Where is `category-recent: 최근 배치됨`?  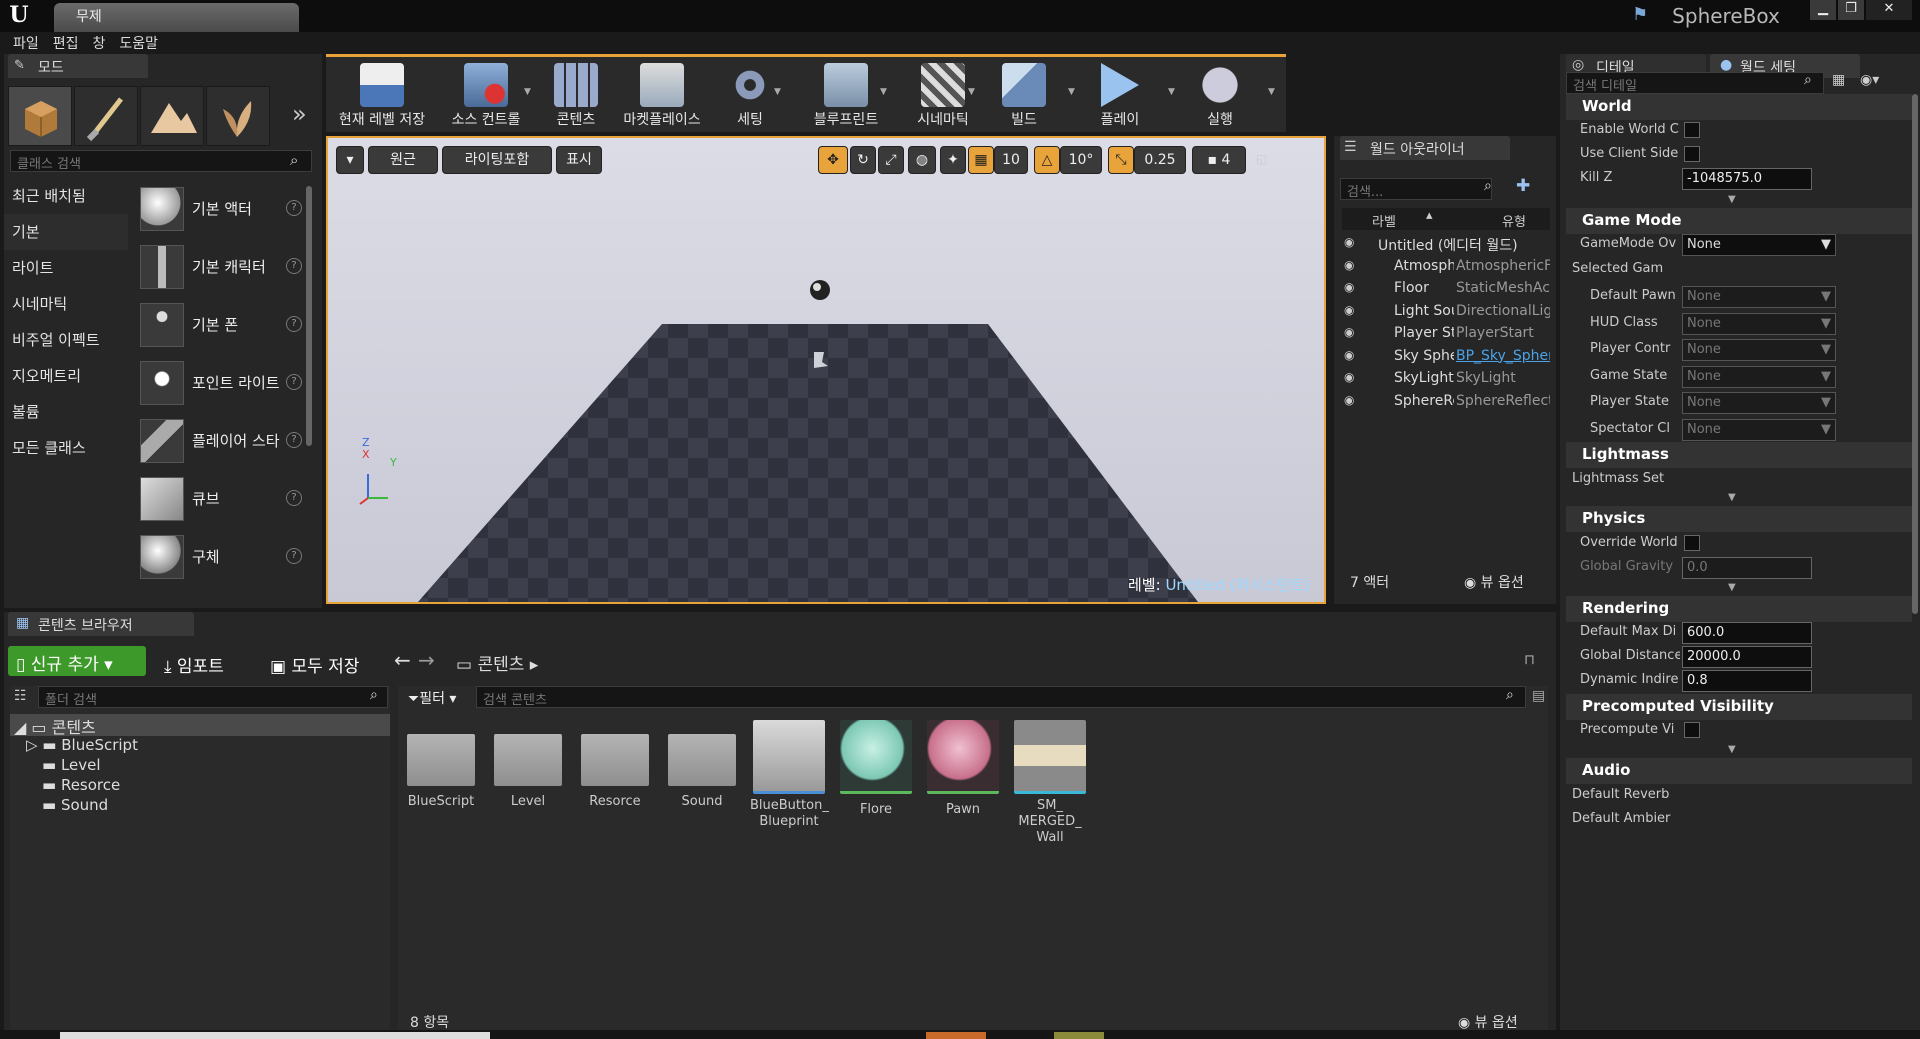
category-recent: 최근 배치됨 is located at coordinates (66, 196).